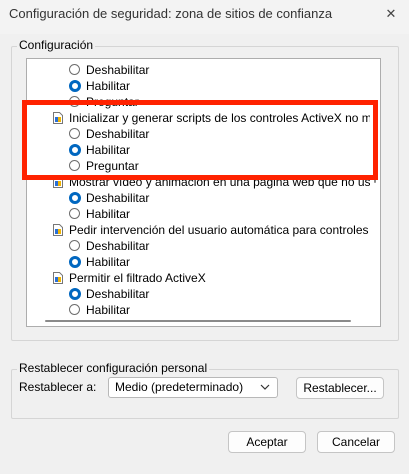  I want to click on reset-to-label: Restablecer a:, so click(58, 387).